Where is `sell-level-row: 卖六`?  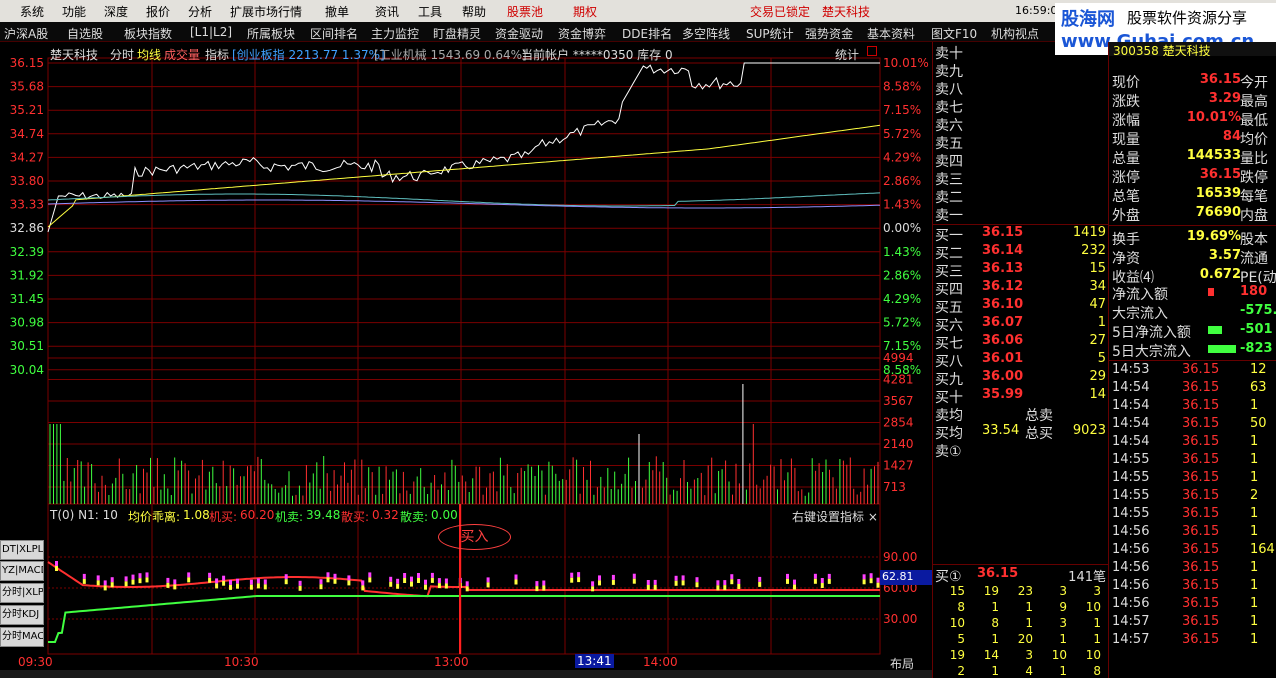 sell-level-row: 卖六 is located at coordinates (1021, 124).